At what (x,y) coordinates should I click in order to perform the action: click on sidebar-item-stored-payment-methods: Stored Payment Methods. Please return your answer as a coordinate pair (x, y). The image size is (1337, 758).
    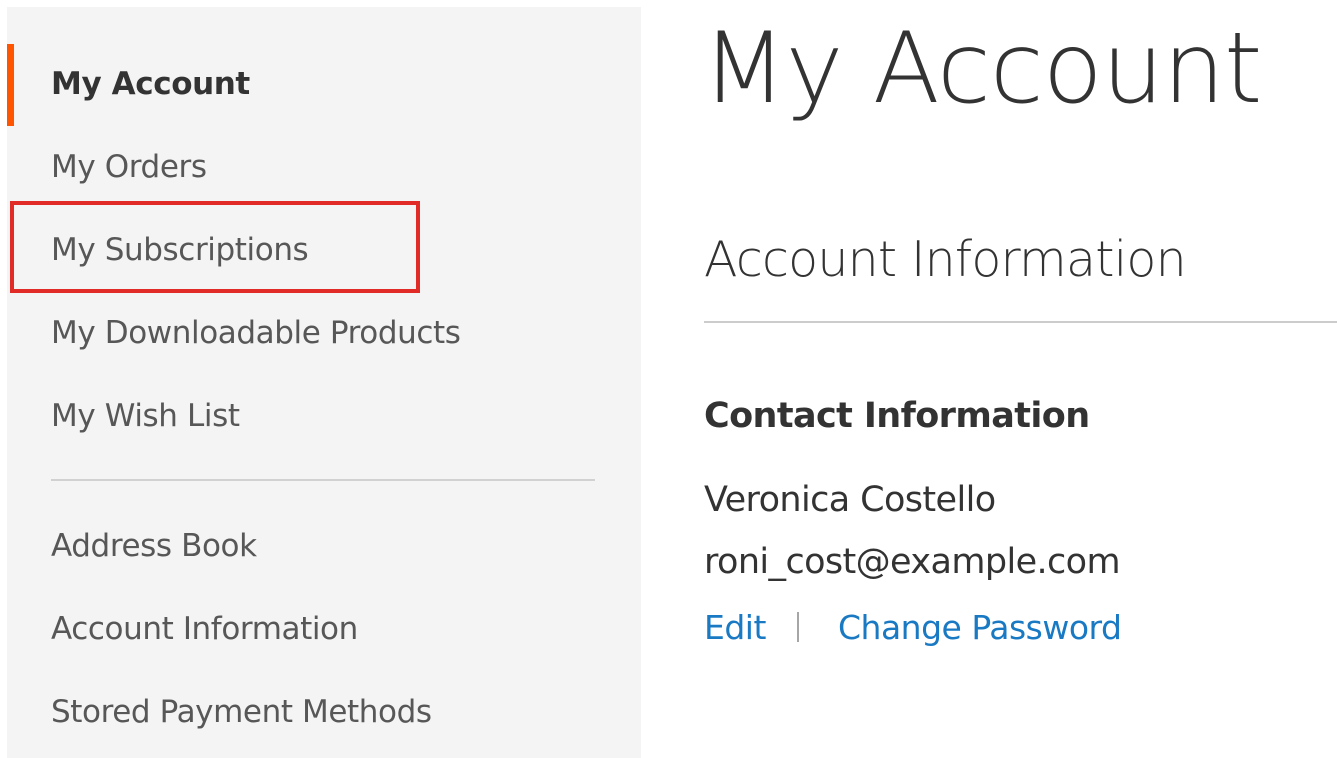
    Looking at the image, I should click on (241, 712).